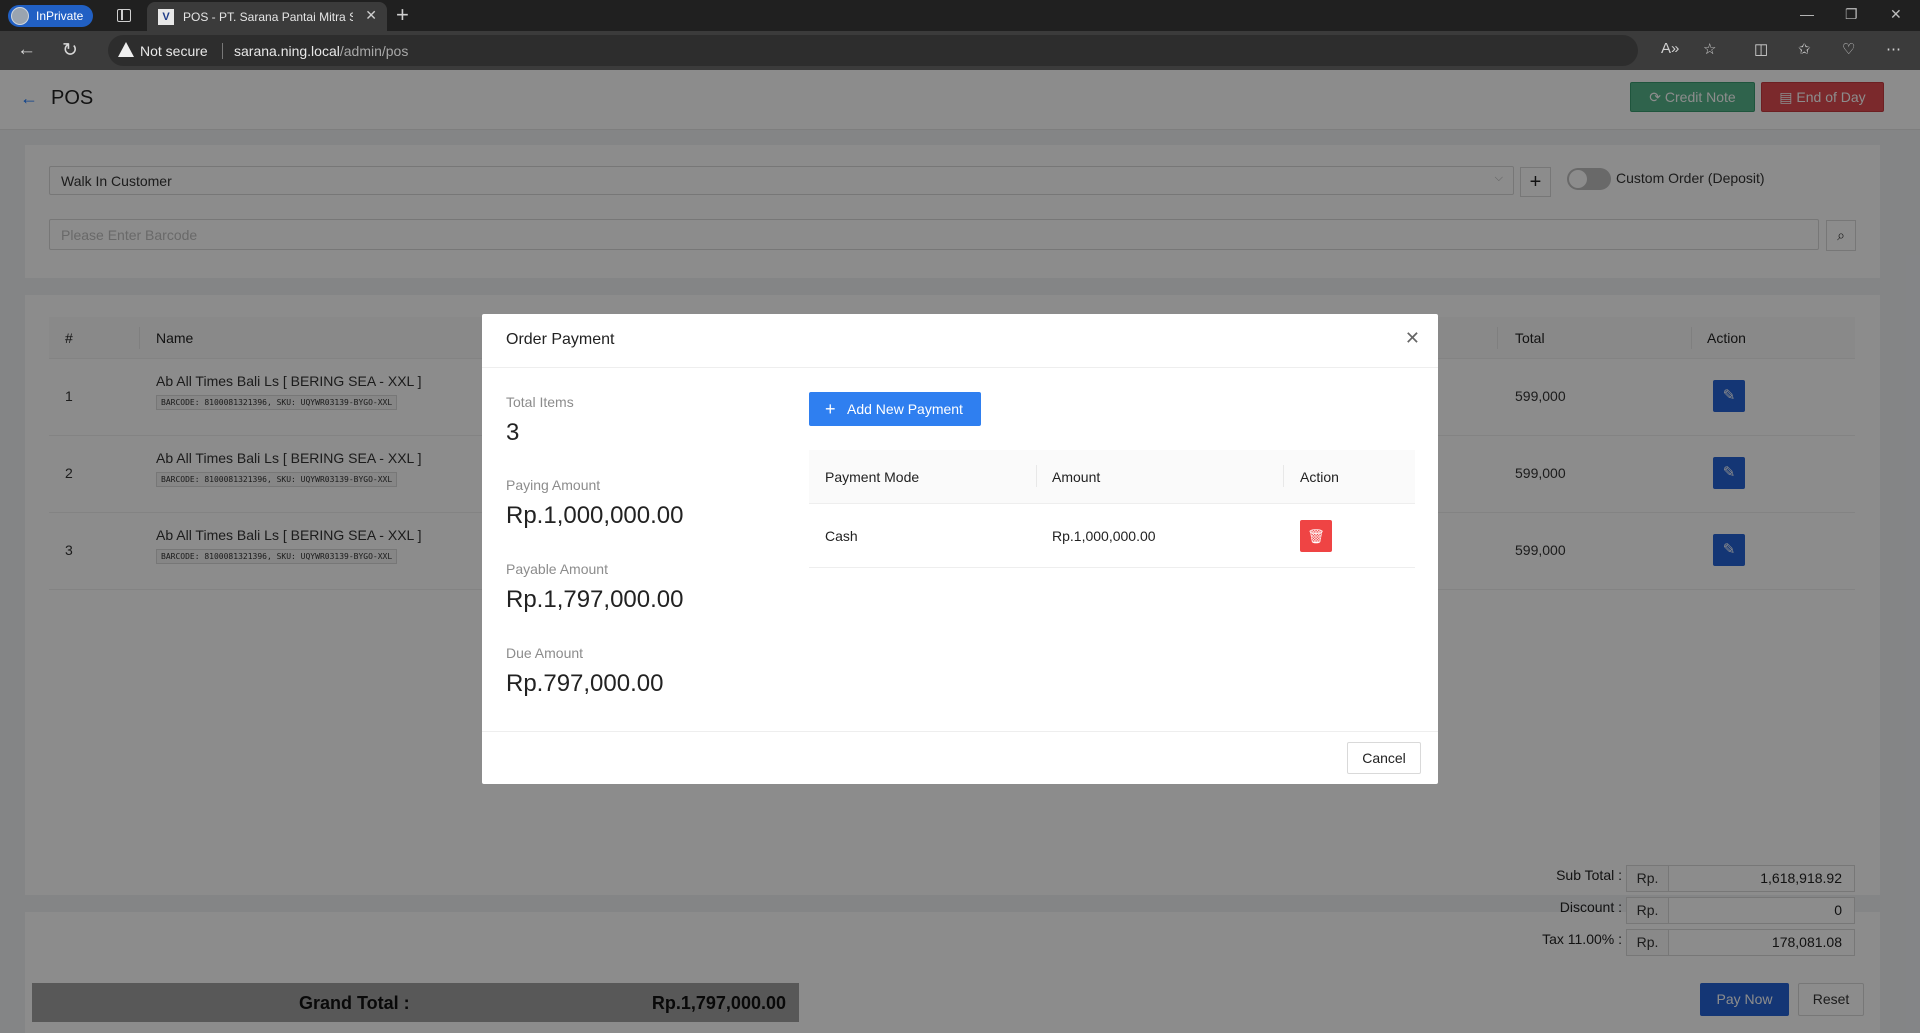 Image resolution: width=1920 pixels, height=1033 pixels. What do you see at coordinates (872, 477) in the screenshot?
I see `col-payment-mode: Payment Mode` at bounding box center [872, 477].